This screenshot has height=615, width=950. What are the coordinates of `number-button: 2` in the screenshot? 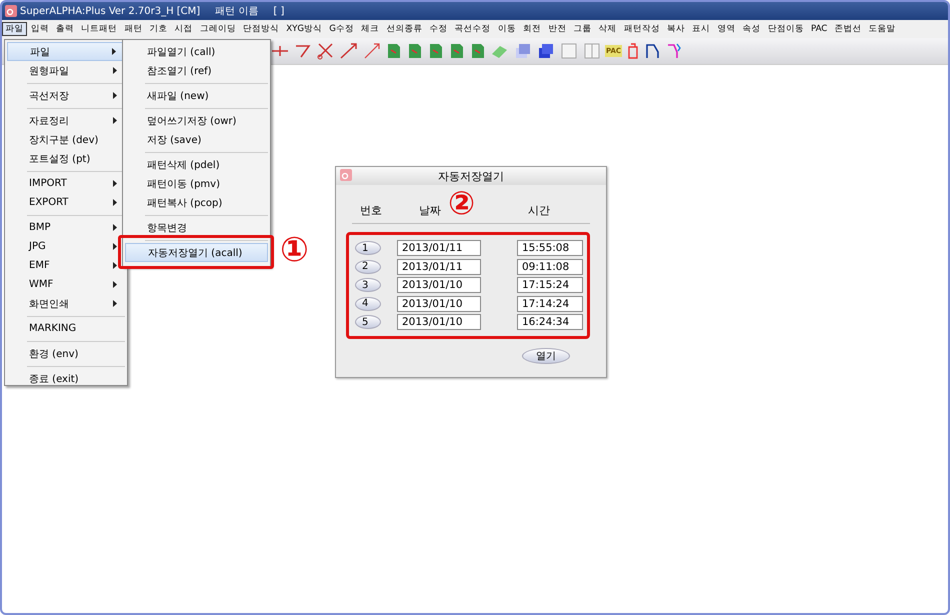 It's located at (368, 267).